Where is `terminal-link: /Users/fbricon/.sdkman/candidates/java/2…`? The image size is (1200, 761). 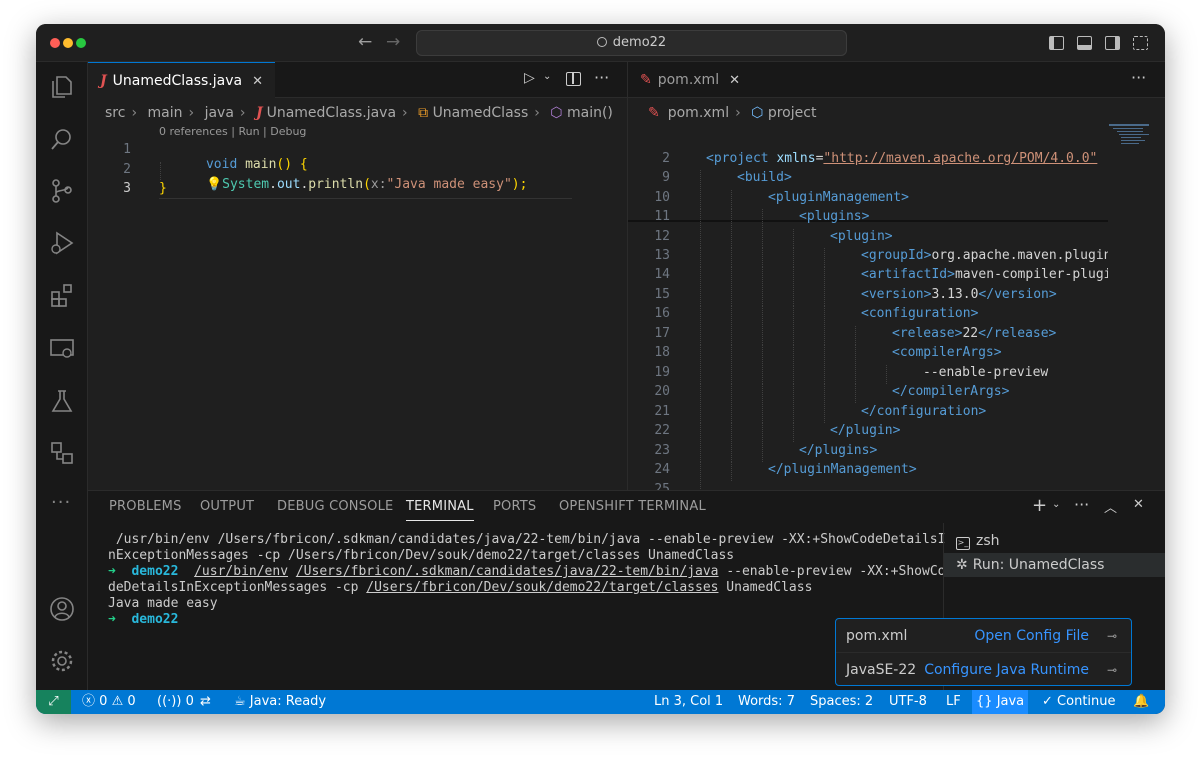
terminal-link: /Users/fbricon/.sdkman/candidates/java/2… is located at coordinates (507, 571).